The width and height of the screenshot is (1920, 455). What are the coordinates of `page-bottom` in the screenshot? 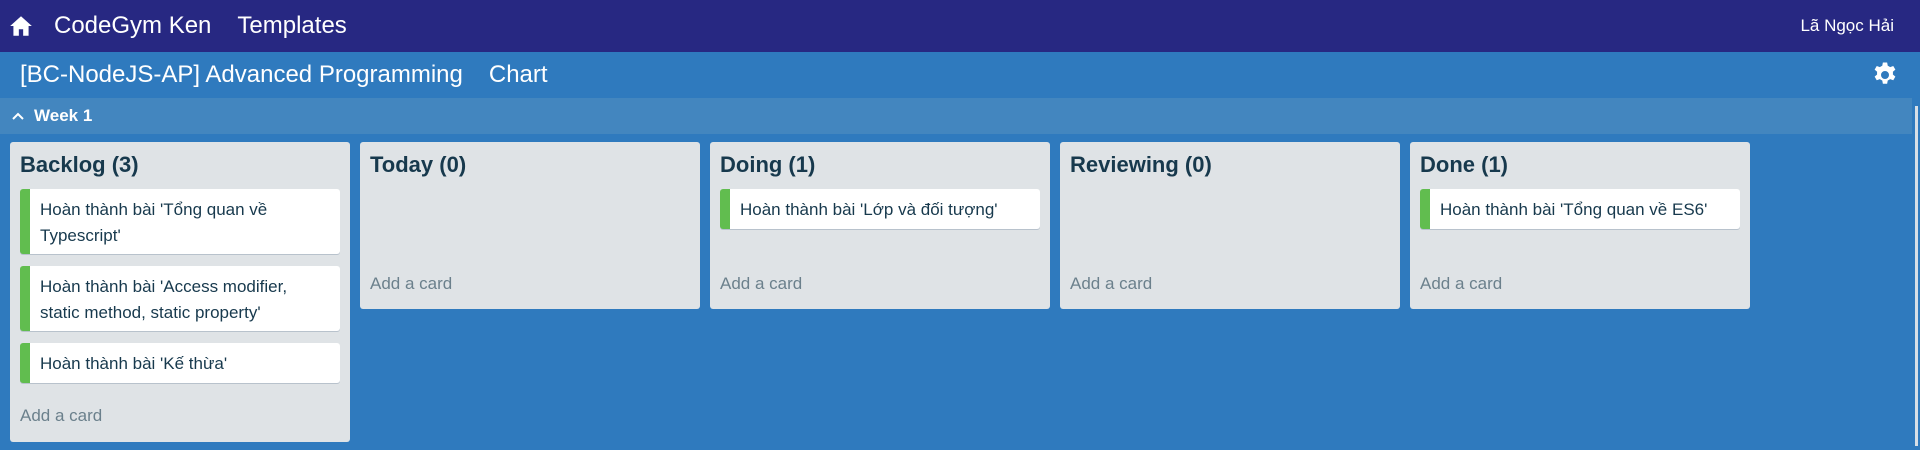 It's located at (960, 452).